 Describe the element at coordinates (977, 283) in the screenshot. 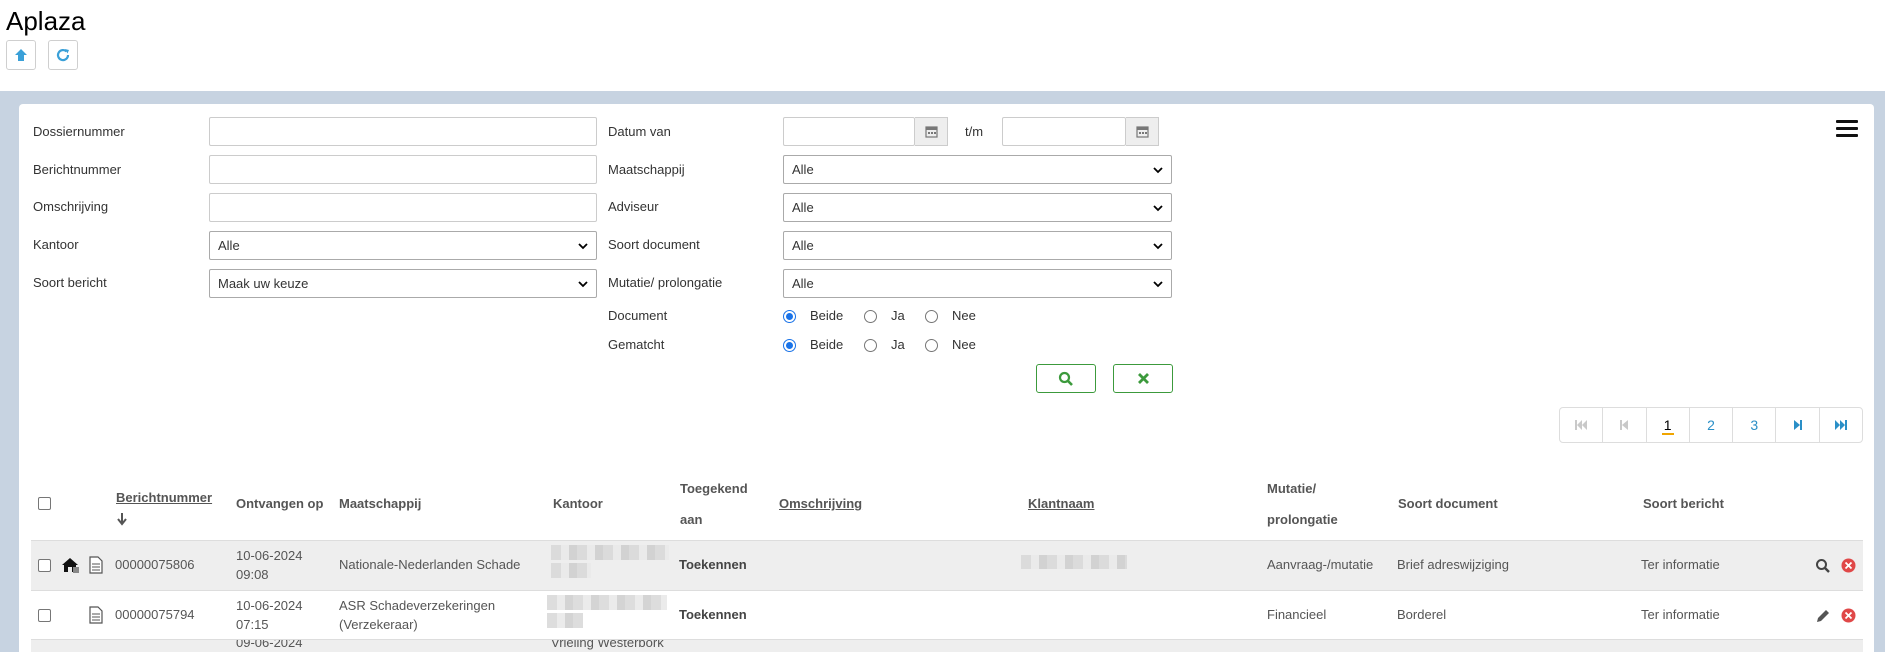

I see `mutatie-select: Alle` at that location.